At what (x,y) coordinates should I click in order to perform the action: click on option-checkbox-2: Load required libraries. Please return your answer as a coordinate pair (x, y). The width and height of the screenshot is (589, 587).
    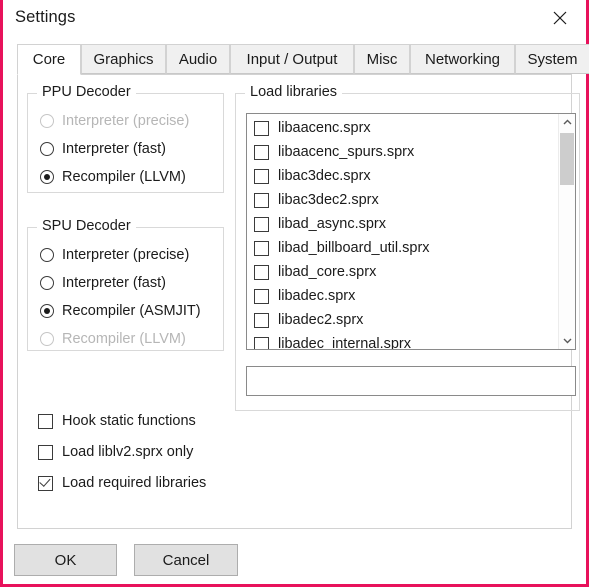
    Looking at the image, I should click on (122, 483).